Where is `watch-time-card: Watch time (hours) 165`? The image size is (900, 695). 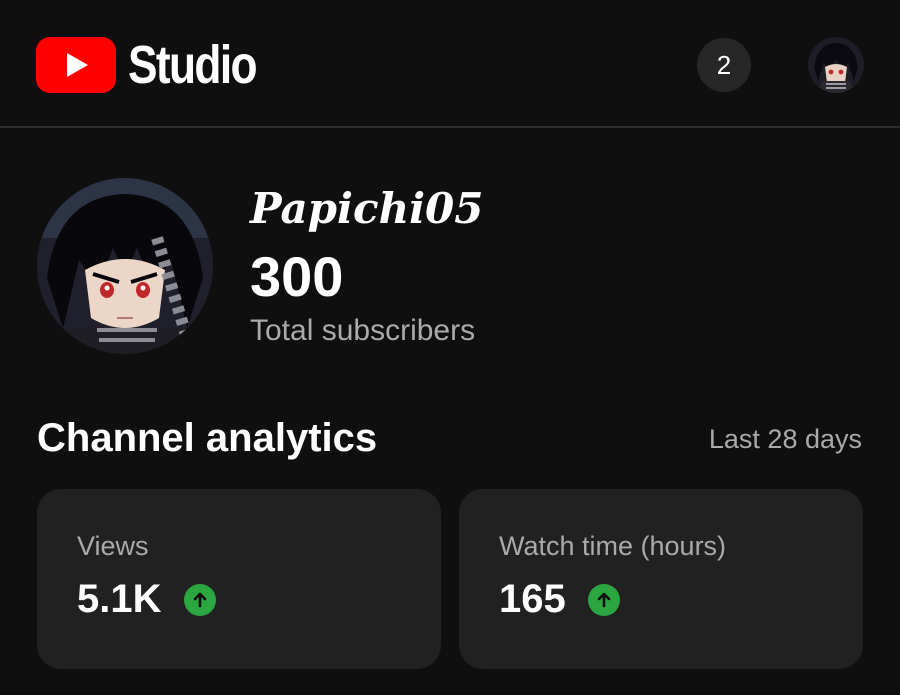 watch-time-card: Watch time (hours) 165 is located at coordinates (661, 579).